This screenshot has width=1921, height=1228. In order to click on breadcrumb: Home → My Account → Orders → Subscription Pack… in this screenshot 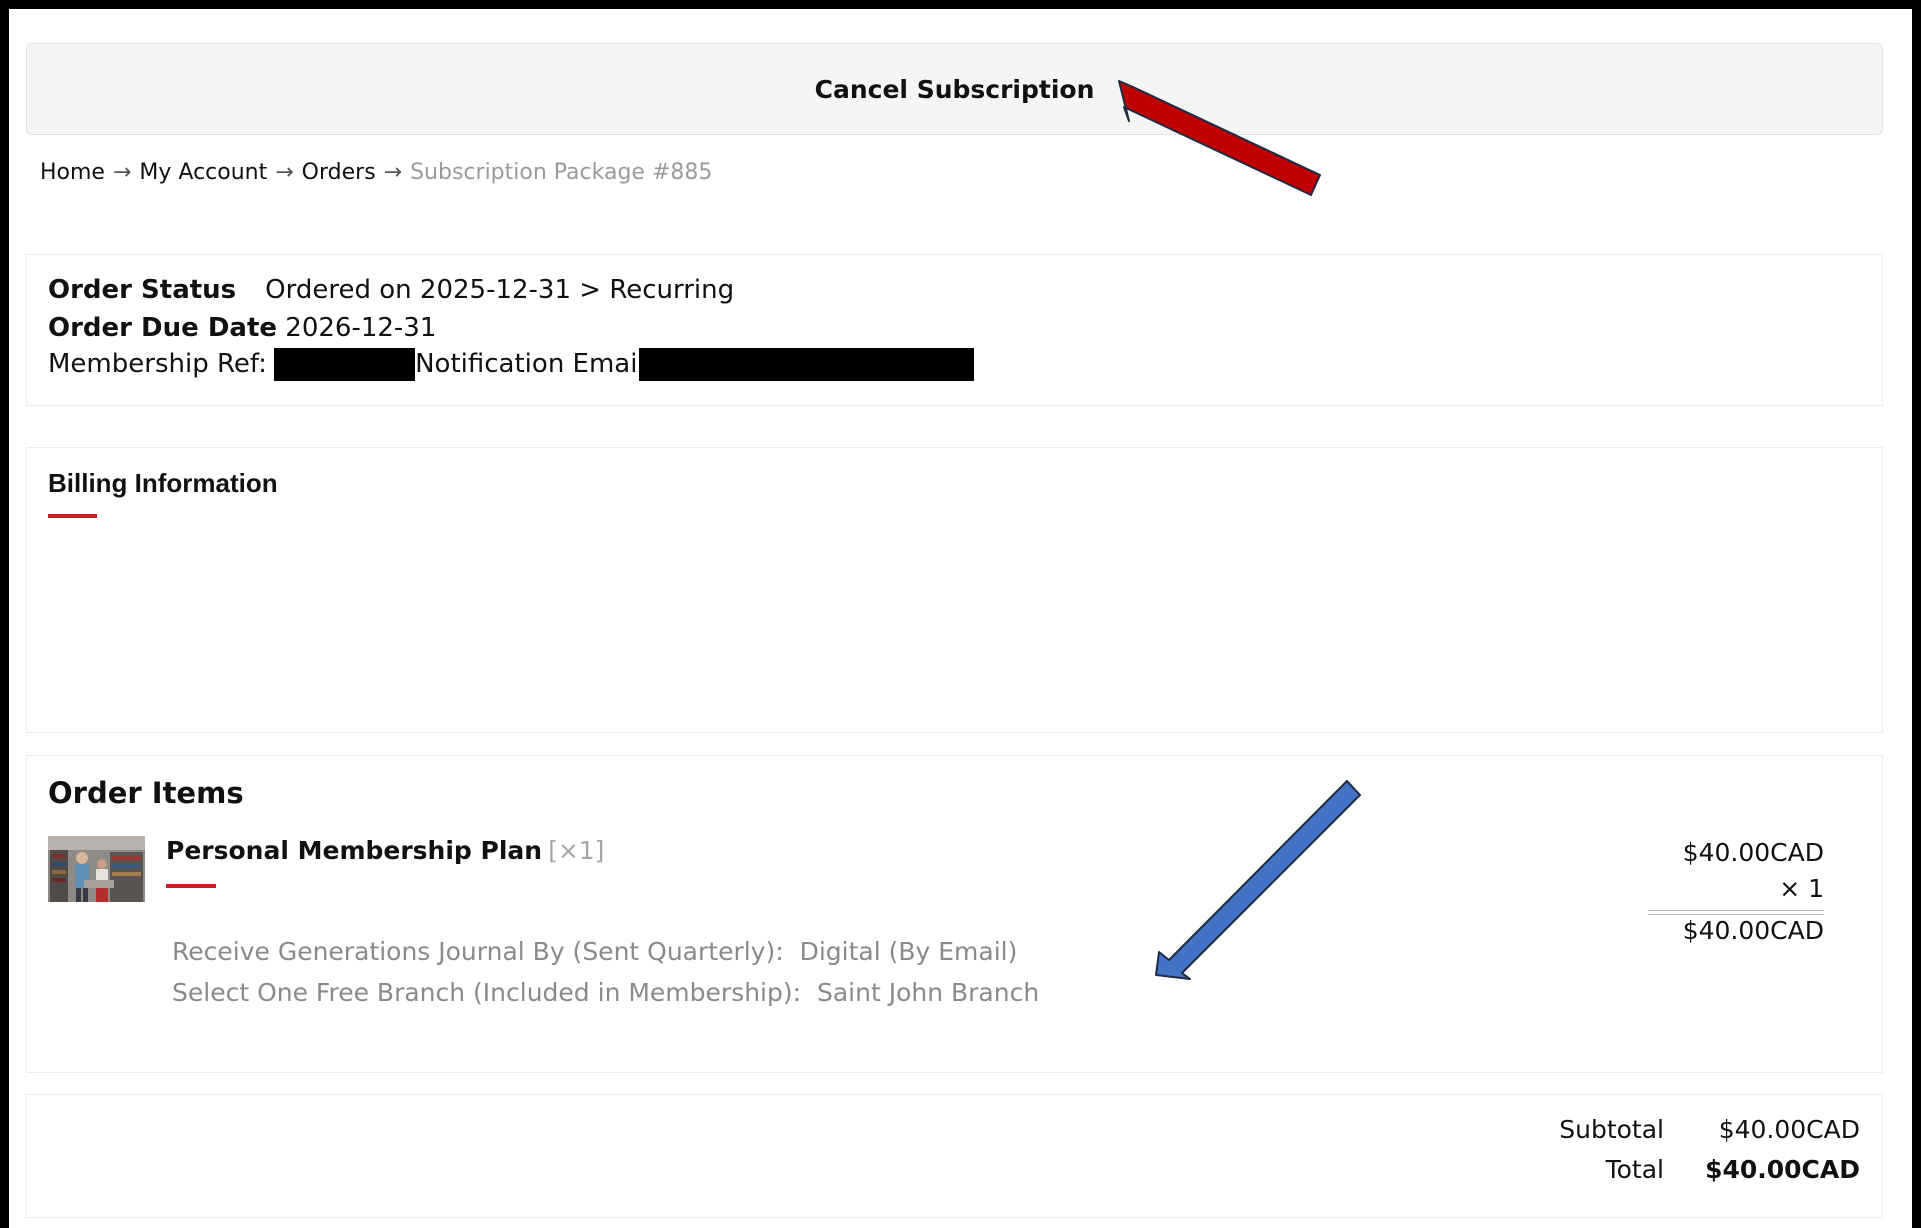, I will do `click(376, 172)`.